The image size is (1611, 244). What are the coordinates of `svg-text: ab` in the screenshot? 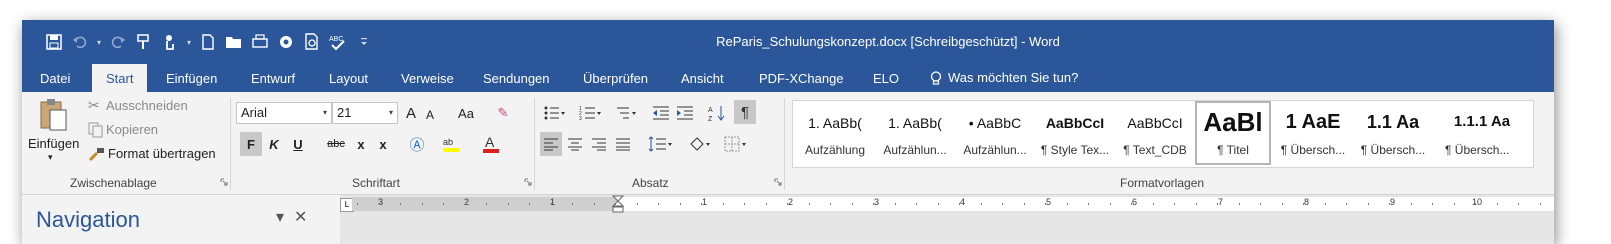 It's located at (448, 142).